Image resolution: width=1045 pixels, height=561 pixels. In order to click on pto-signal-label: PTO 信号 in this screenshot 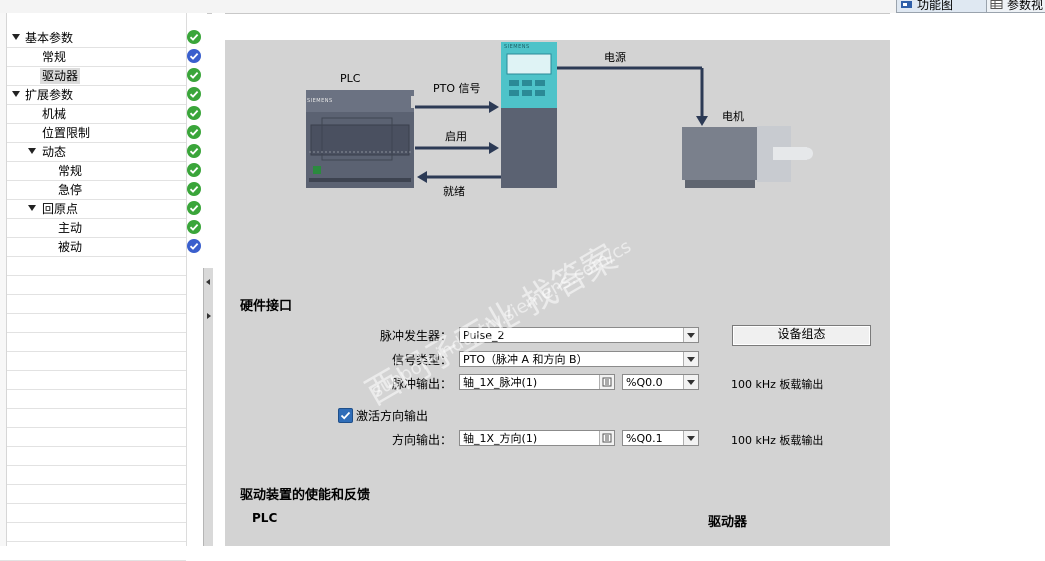, I will do `click(457, 88)`.